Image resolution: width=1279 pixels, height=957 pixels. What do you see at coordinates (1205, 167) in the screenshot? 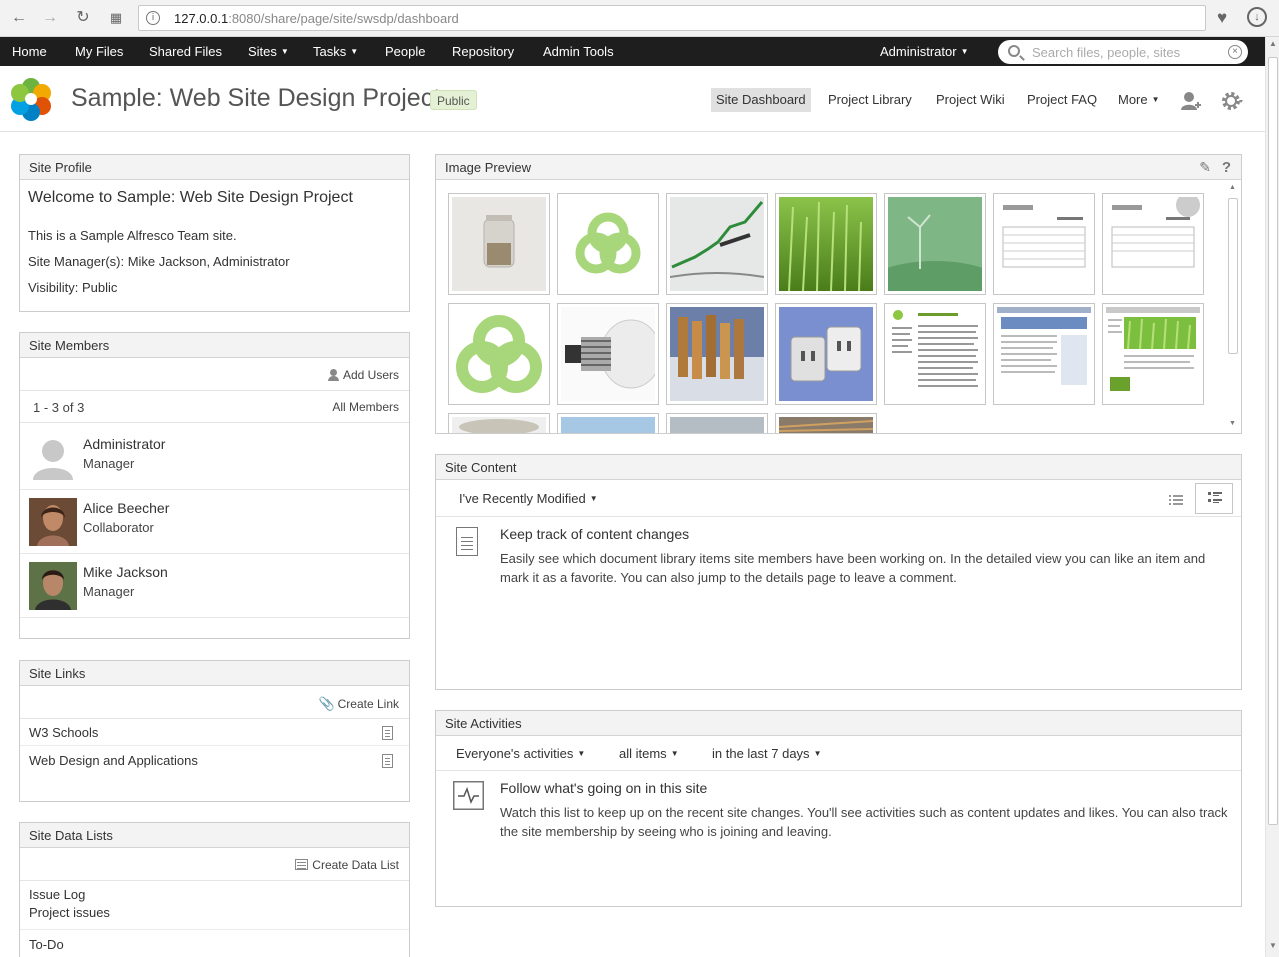
I see `edit-icon: ✎` at bounding box center [1205, 167].